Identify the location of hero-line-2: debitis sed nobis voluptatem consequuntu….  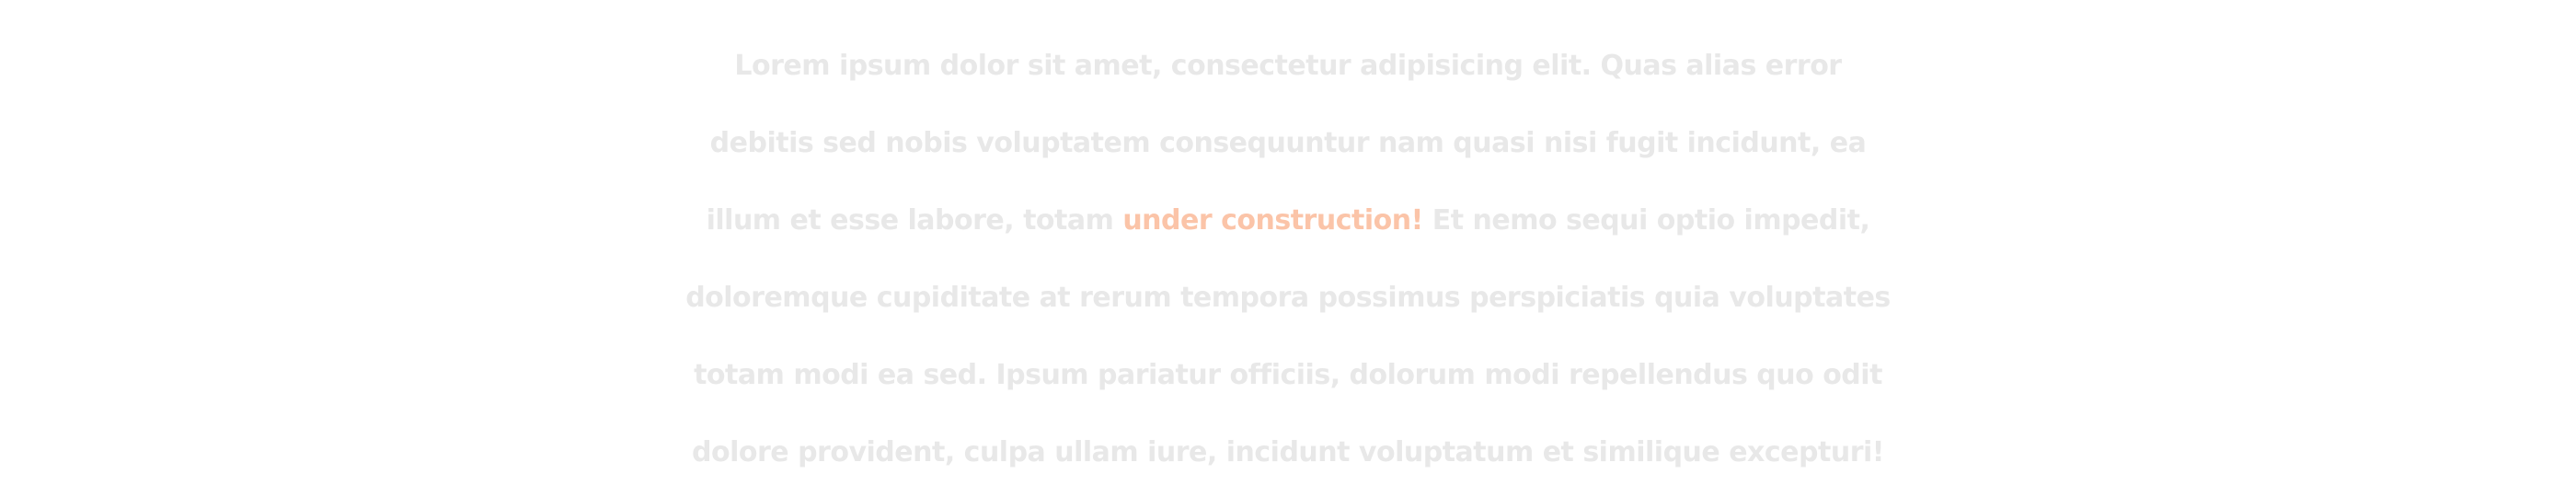
(1288, 143).